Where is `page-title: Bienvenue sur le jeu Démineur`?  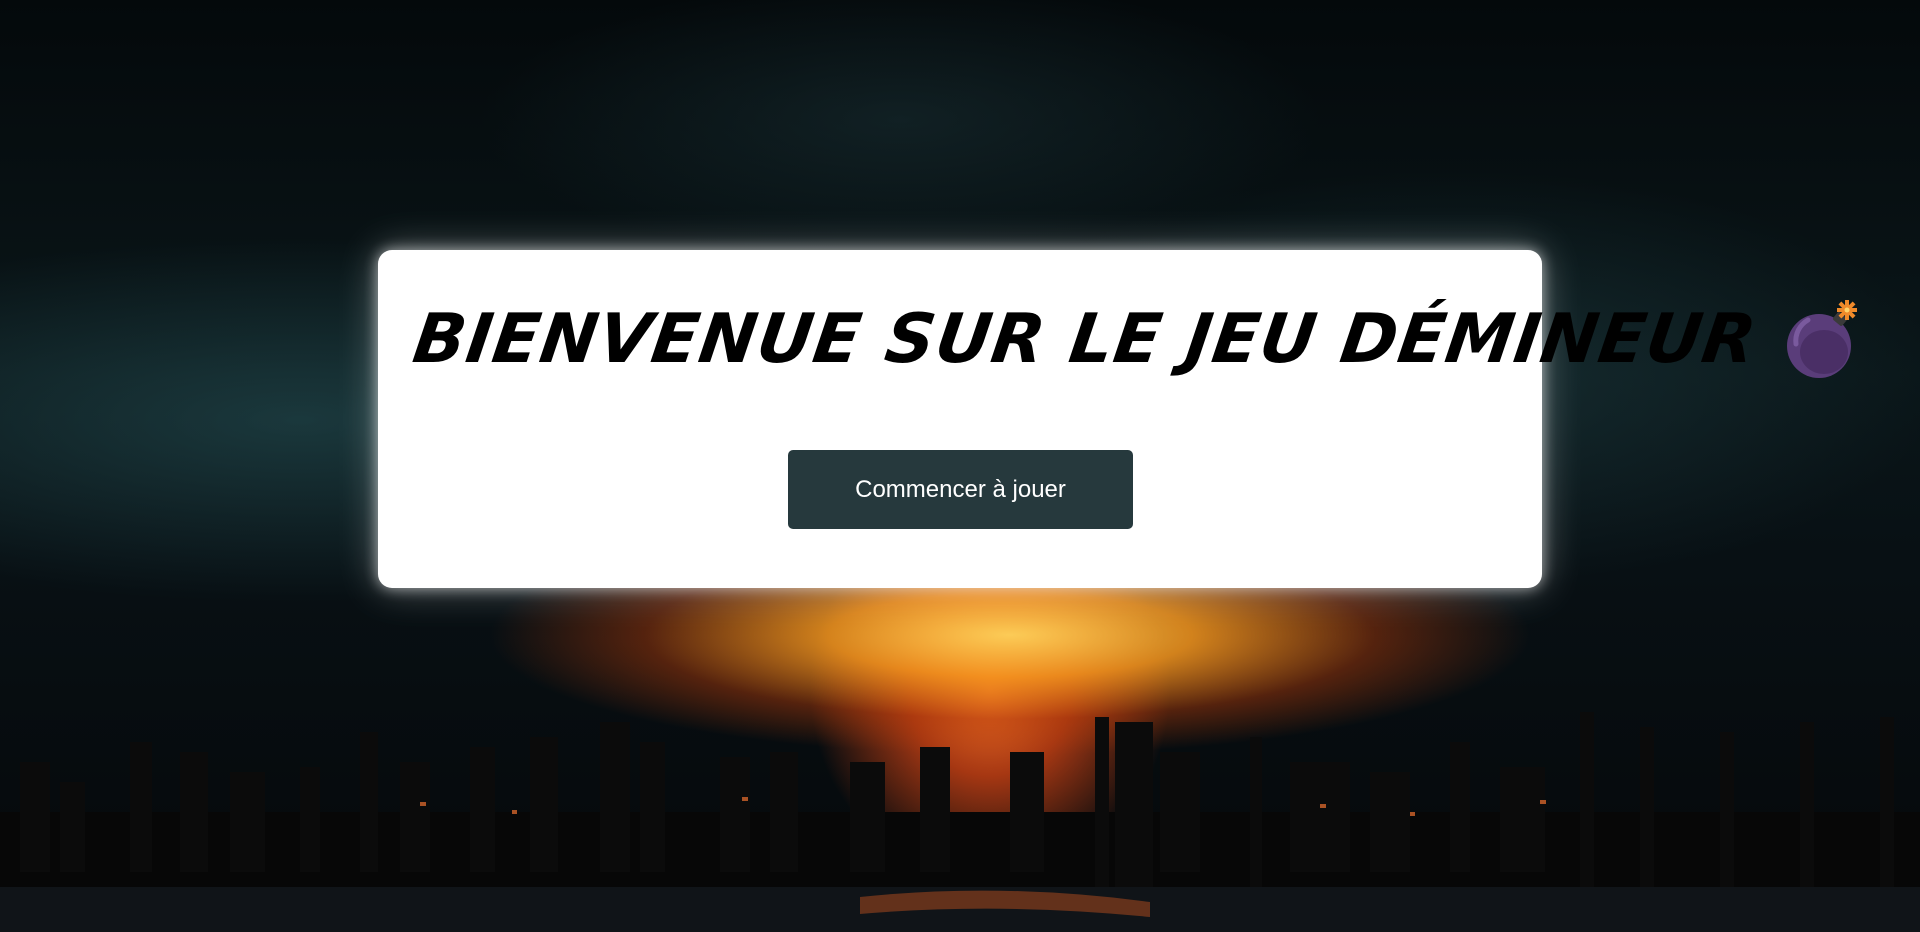
page-title: Bienvenue sur le jeu Démineur is located at coordinates (1085, 339).